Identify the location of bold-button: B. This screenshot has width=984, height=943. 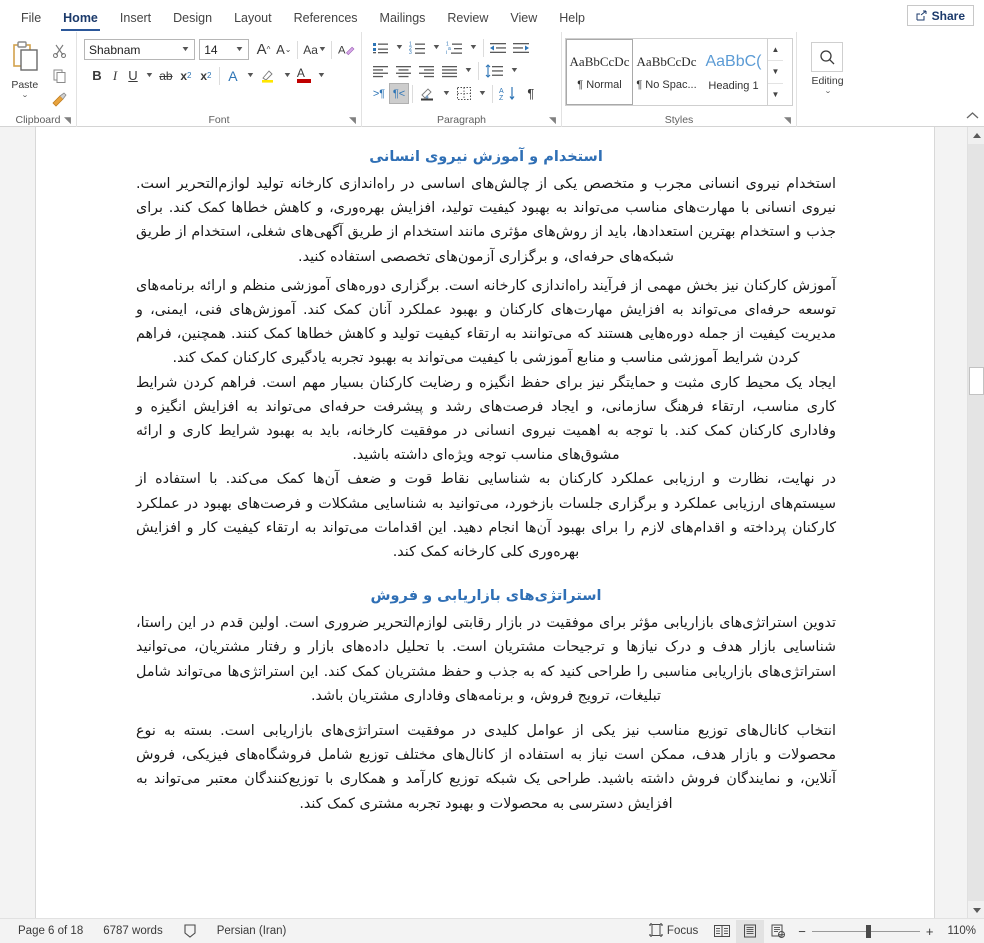
(97, 75).